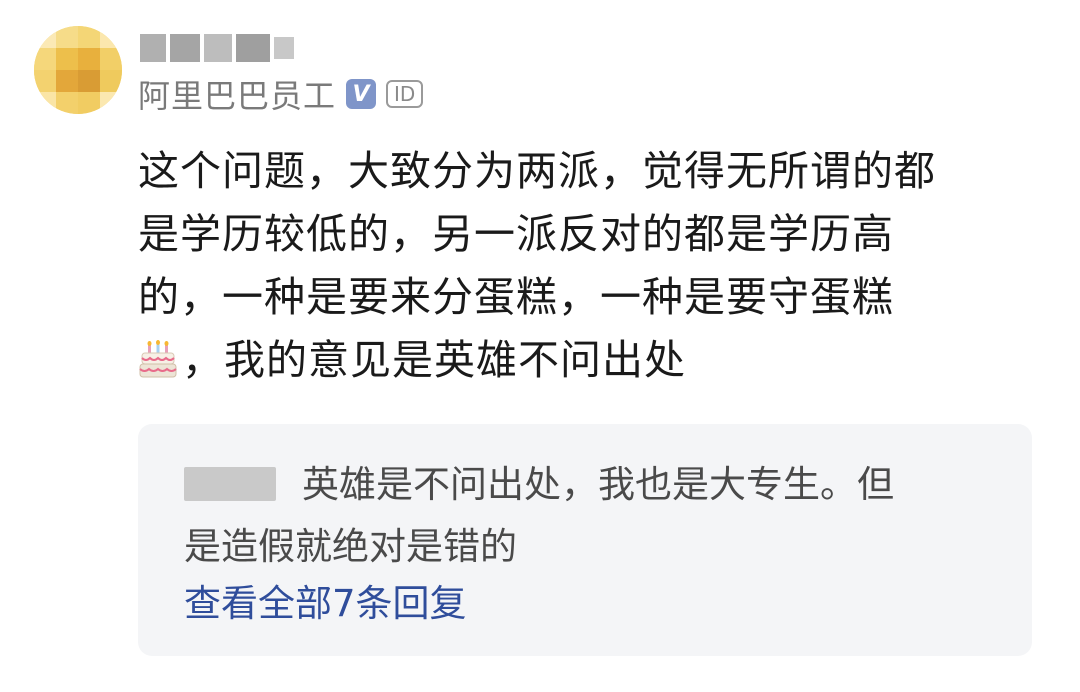 Image resolution: width=1080 pixels, height=692 pixels. I want to click on comment-line-last: ，我的意见是英雄不问出处, so click(573, 360).